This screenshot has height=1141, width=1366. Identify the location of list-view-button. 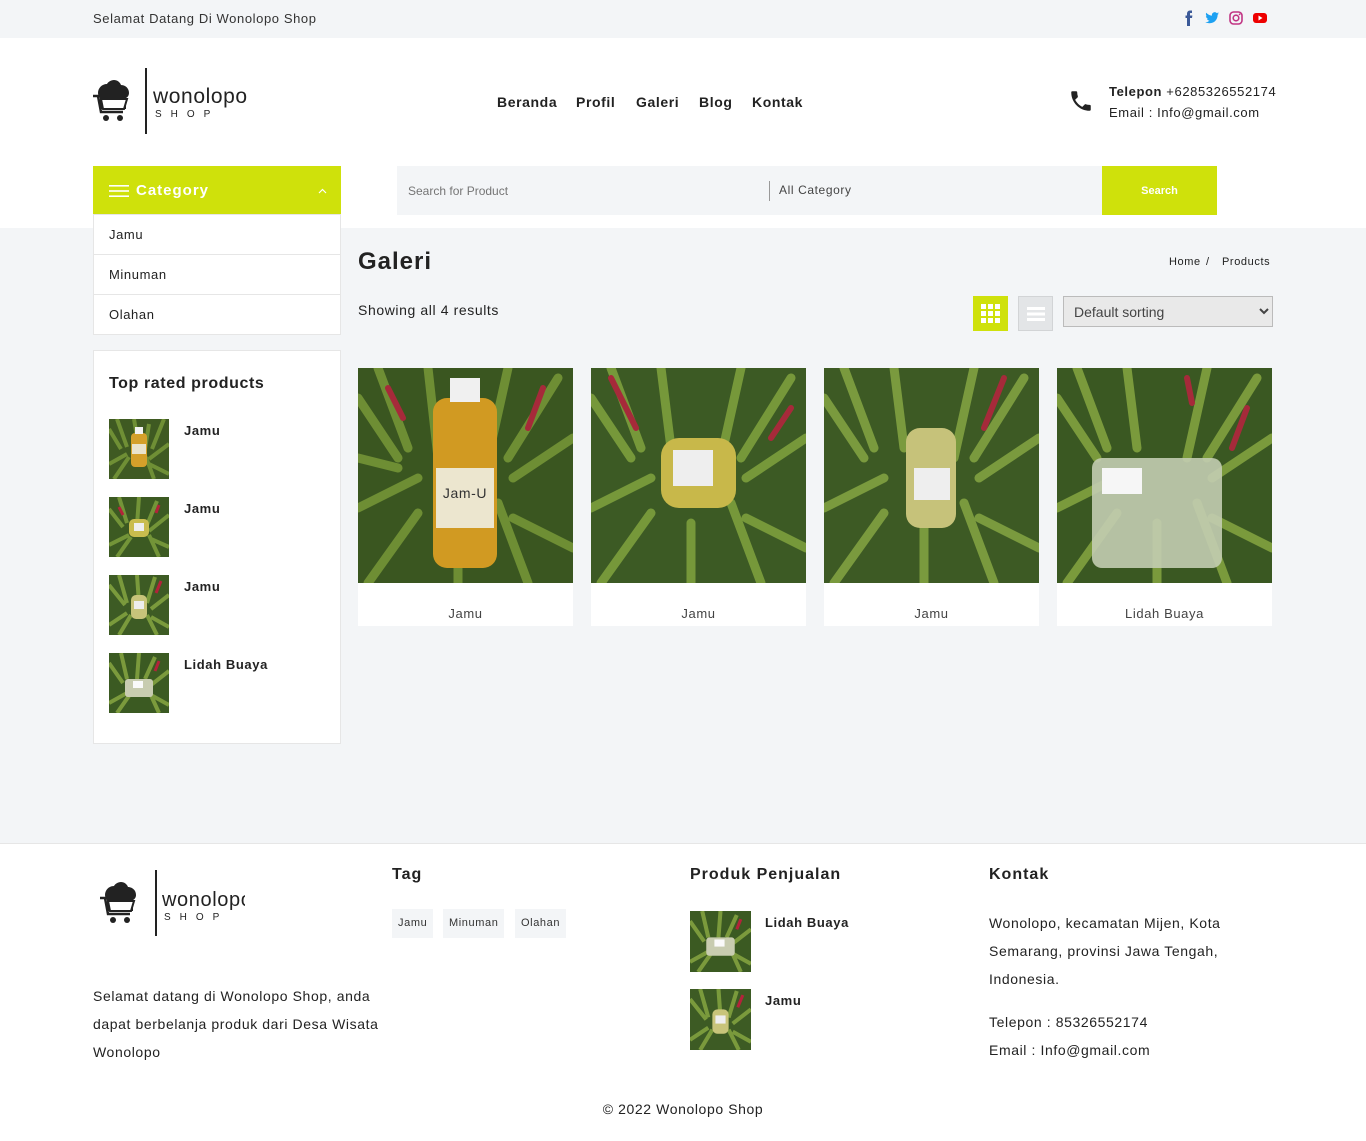
(1035, 313).